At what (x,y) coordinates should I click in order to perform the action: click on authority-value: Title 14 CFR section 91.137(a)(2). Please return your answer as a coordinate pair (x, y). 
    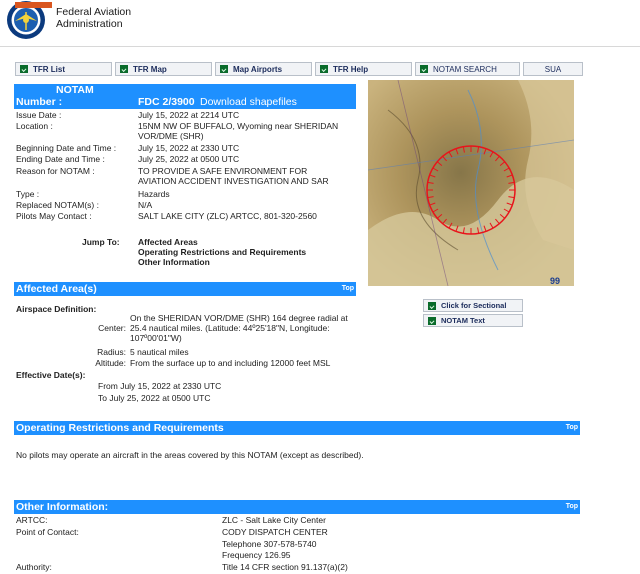
    Looking at the image, I should click on (285, 567).